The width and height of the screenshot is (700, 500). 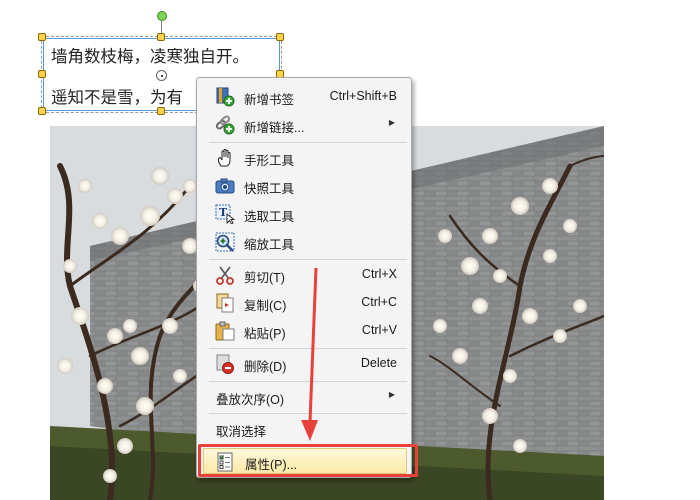 What do you see at coordinates (42, 74) in the screenshot?
I see `resize-handle-left` at bounding box center [42, 74].